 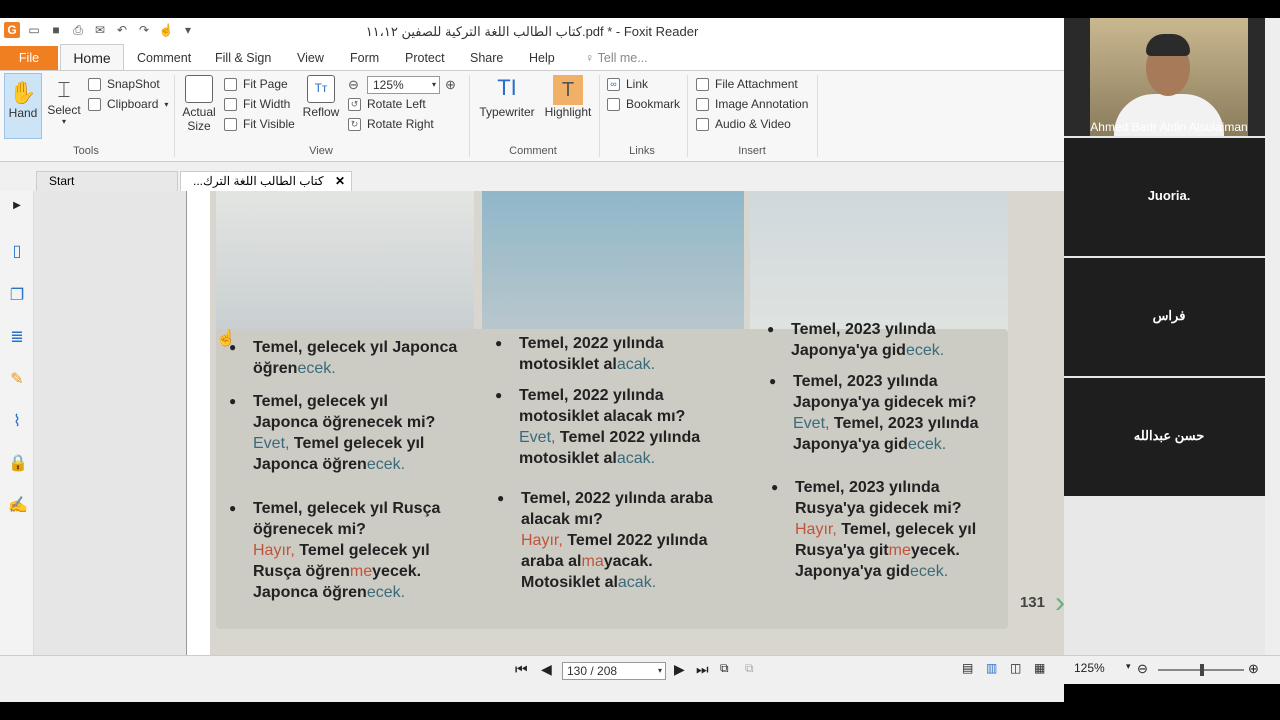 I want to click on tab-help: Help, so click(x=542, y=58).